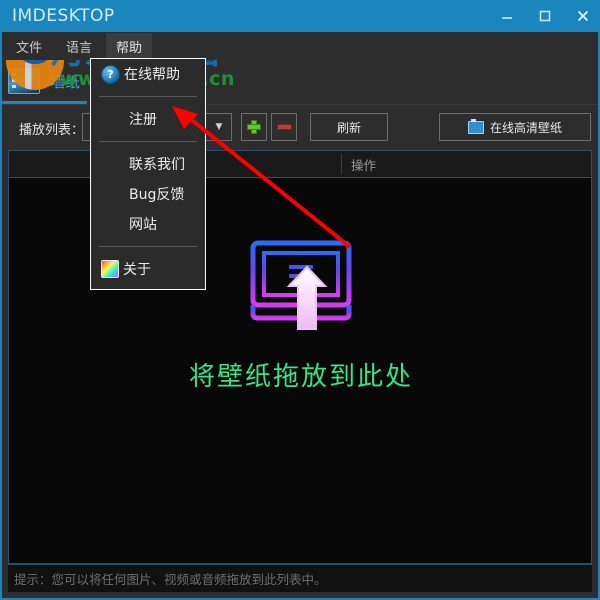 Image resolution: width=600 pixels, height=600 pixels. I want to click on menu-item-bug-feedback: Bug反馈, so click(148, 194).